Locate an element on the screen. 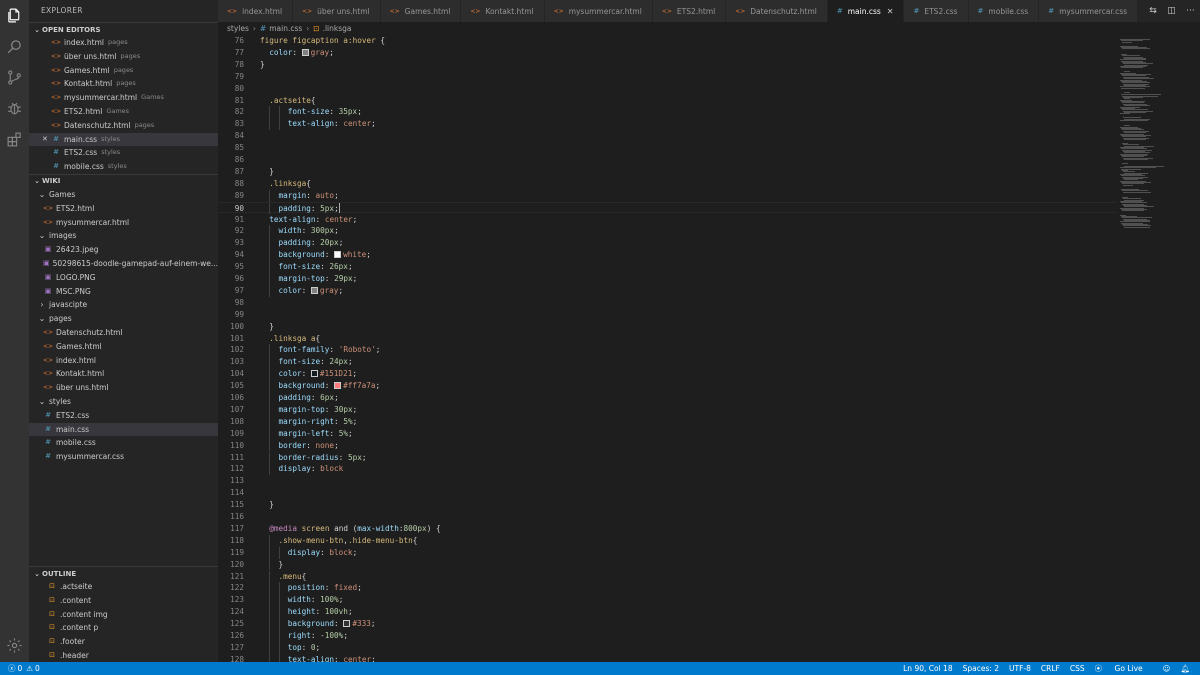 The height and width of the screenshot is (675, 1200). tree-file: ▣ MSC.PNG is located at coordinates (123, 292).